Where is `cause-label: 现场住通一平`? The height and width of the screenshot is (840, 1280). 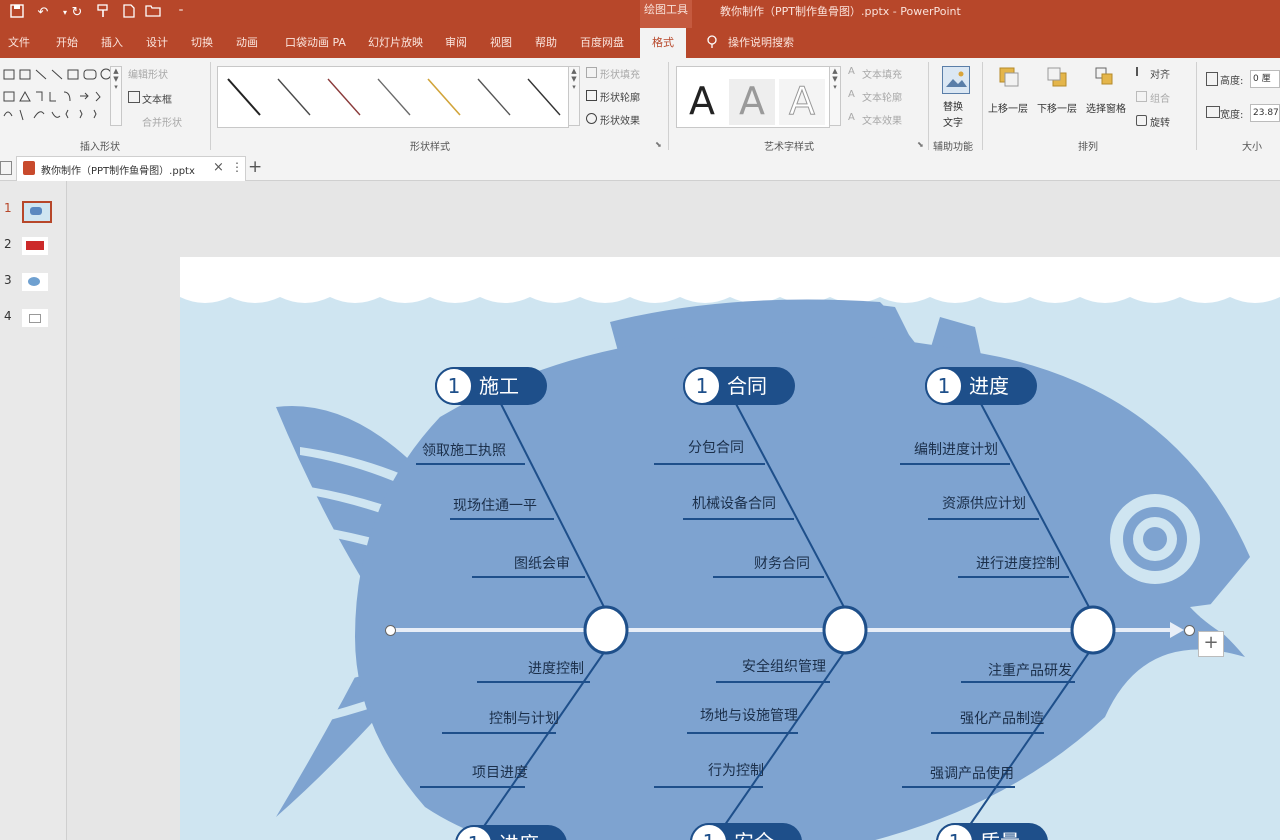
cause-label: 现场住通一平 is located at coordinates (495, 505).